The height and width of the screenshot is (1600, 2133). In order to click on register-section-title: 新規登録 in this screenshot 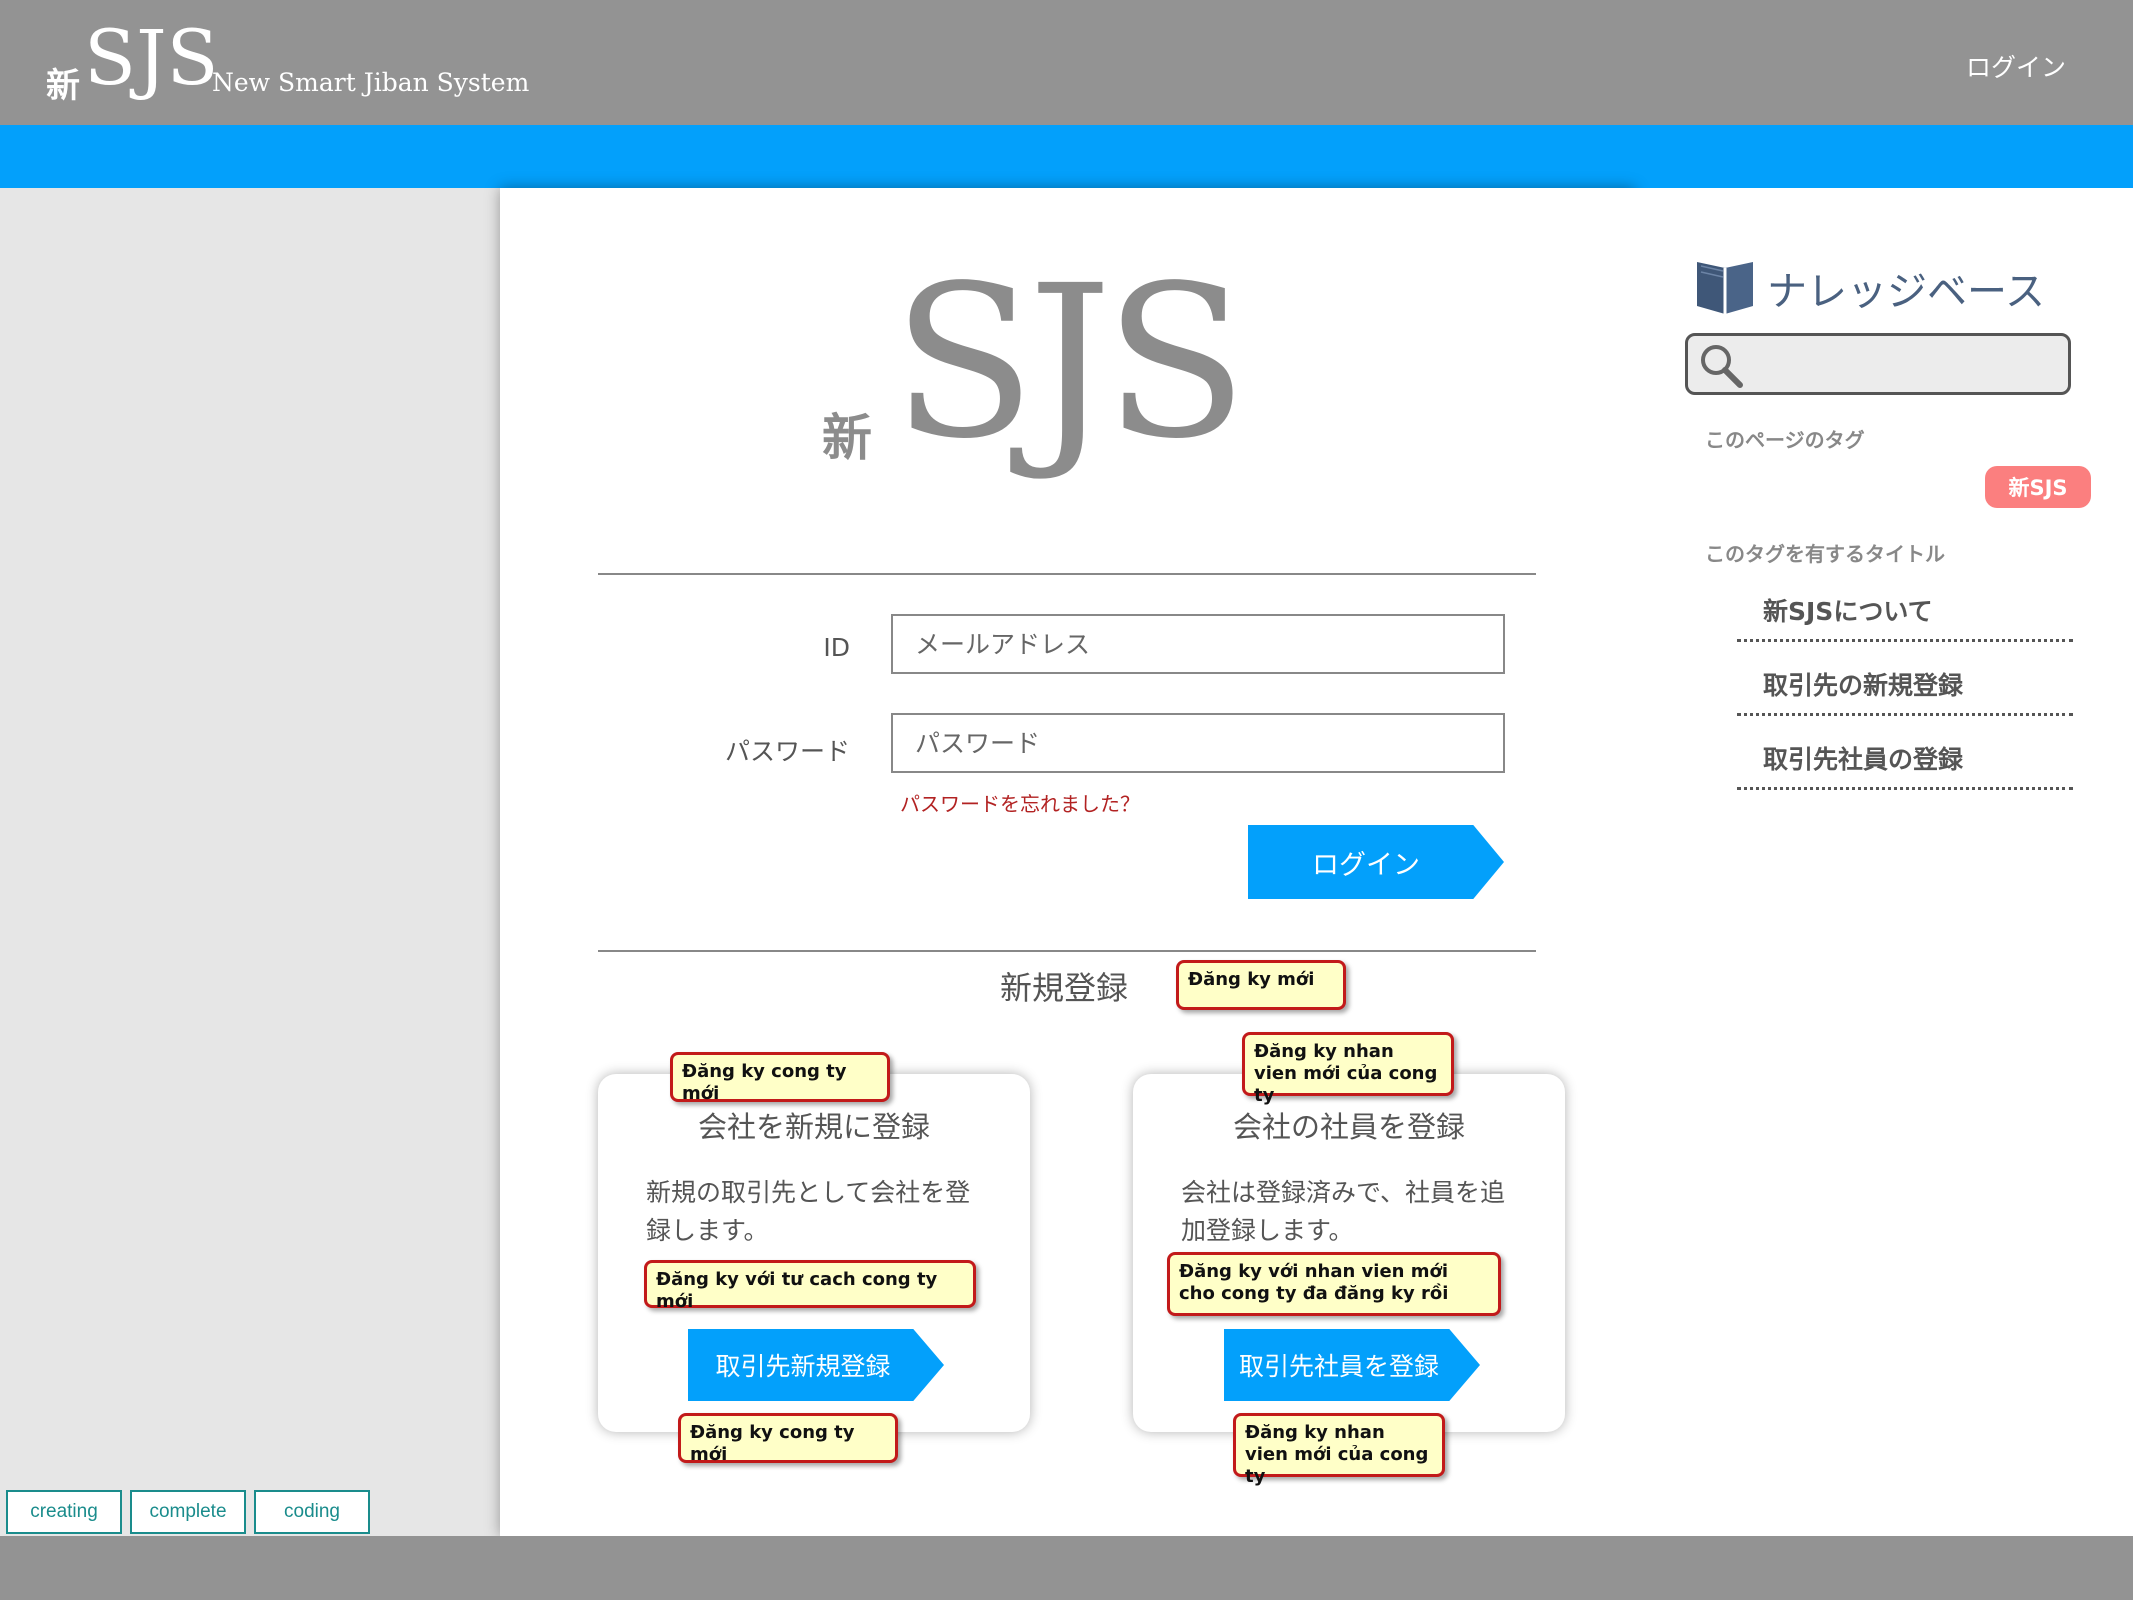, I will do `click(1064, 988)`.